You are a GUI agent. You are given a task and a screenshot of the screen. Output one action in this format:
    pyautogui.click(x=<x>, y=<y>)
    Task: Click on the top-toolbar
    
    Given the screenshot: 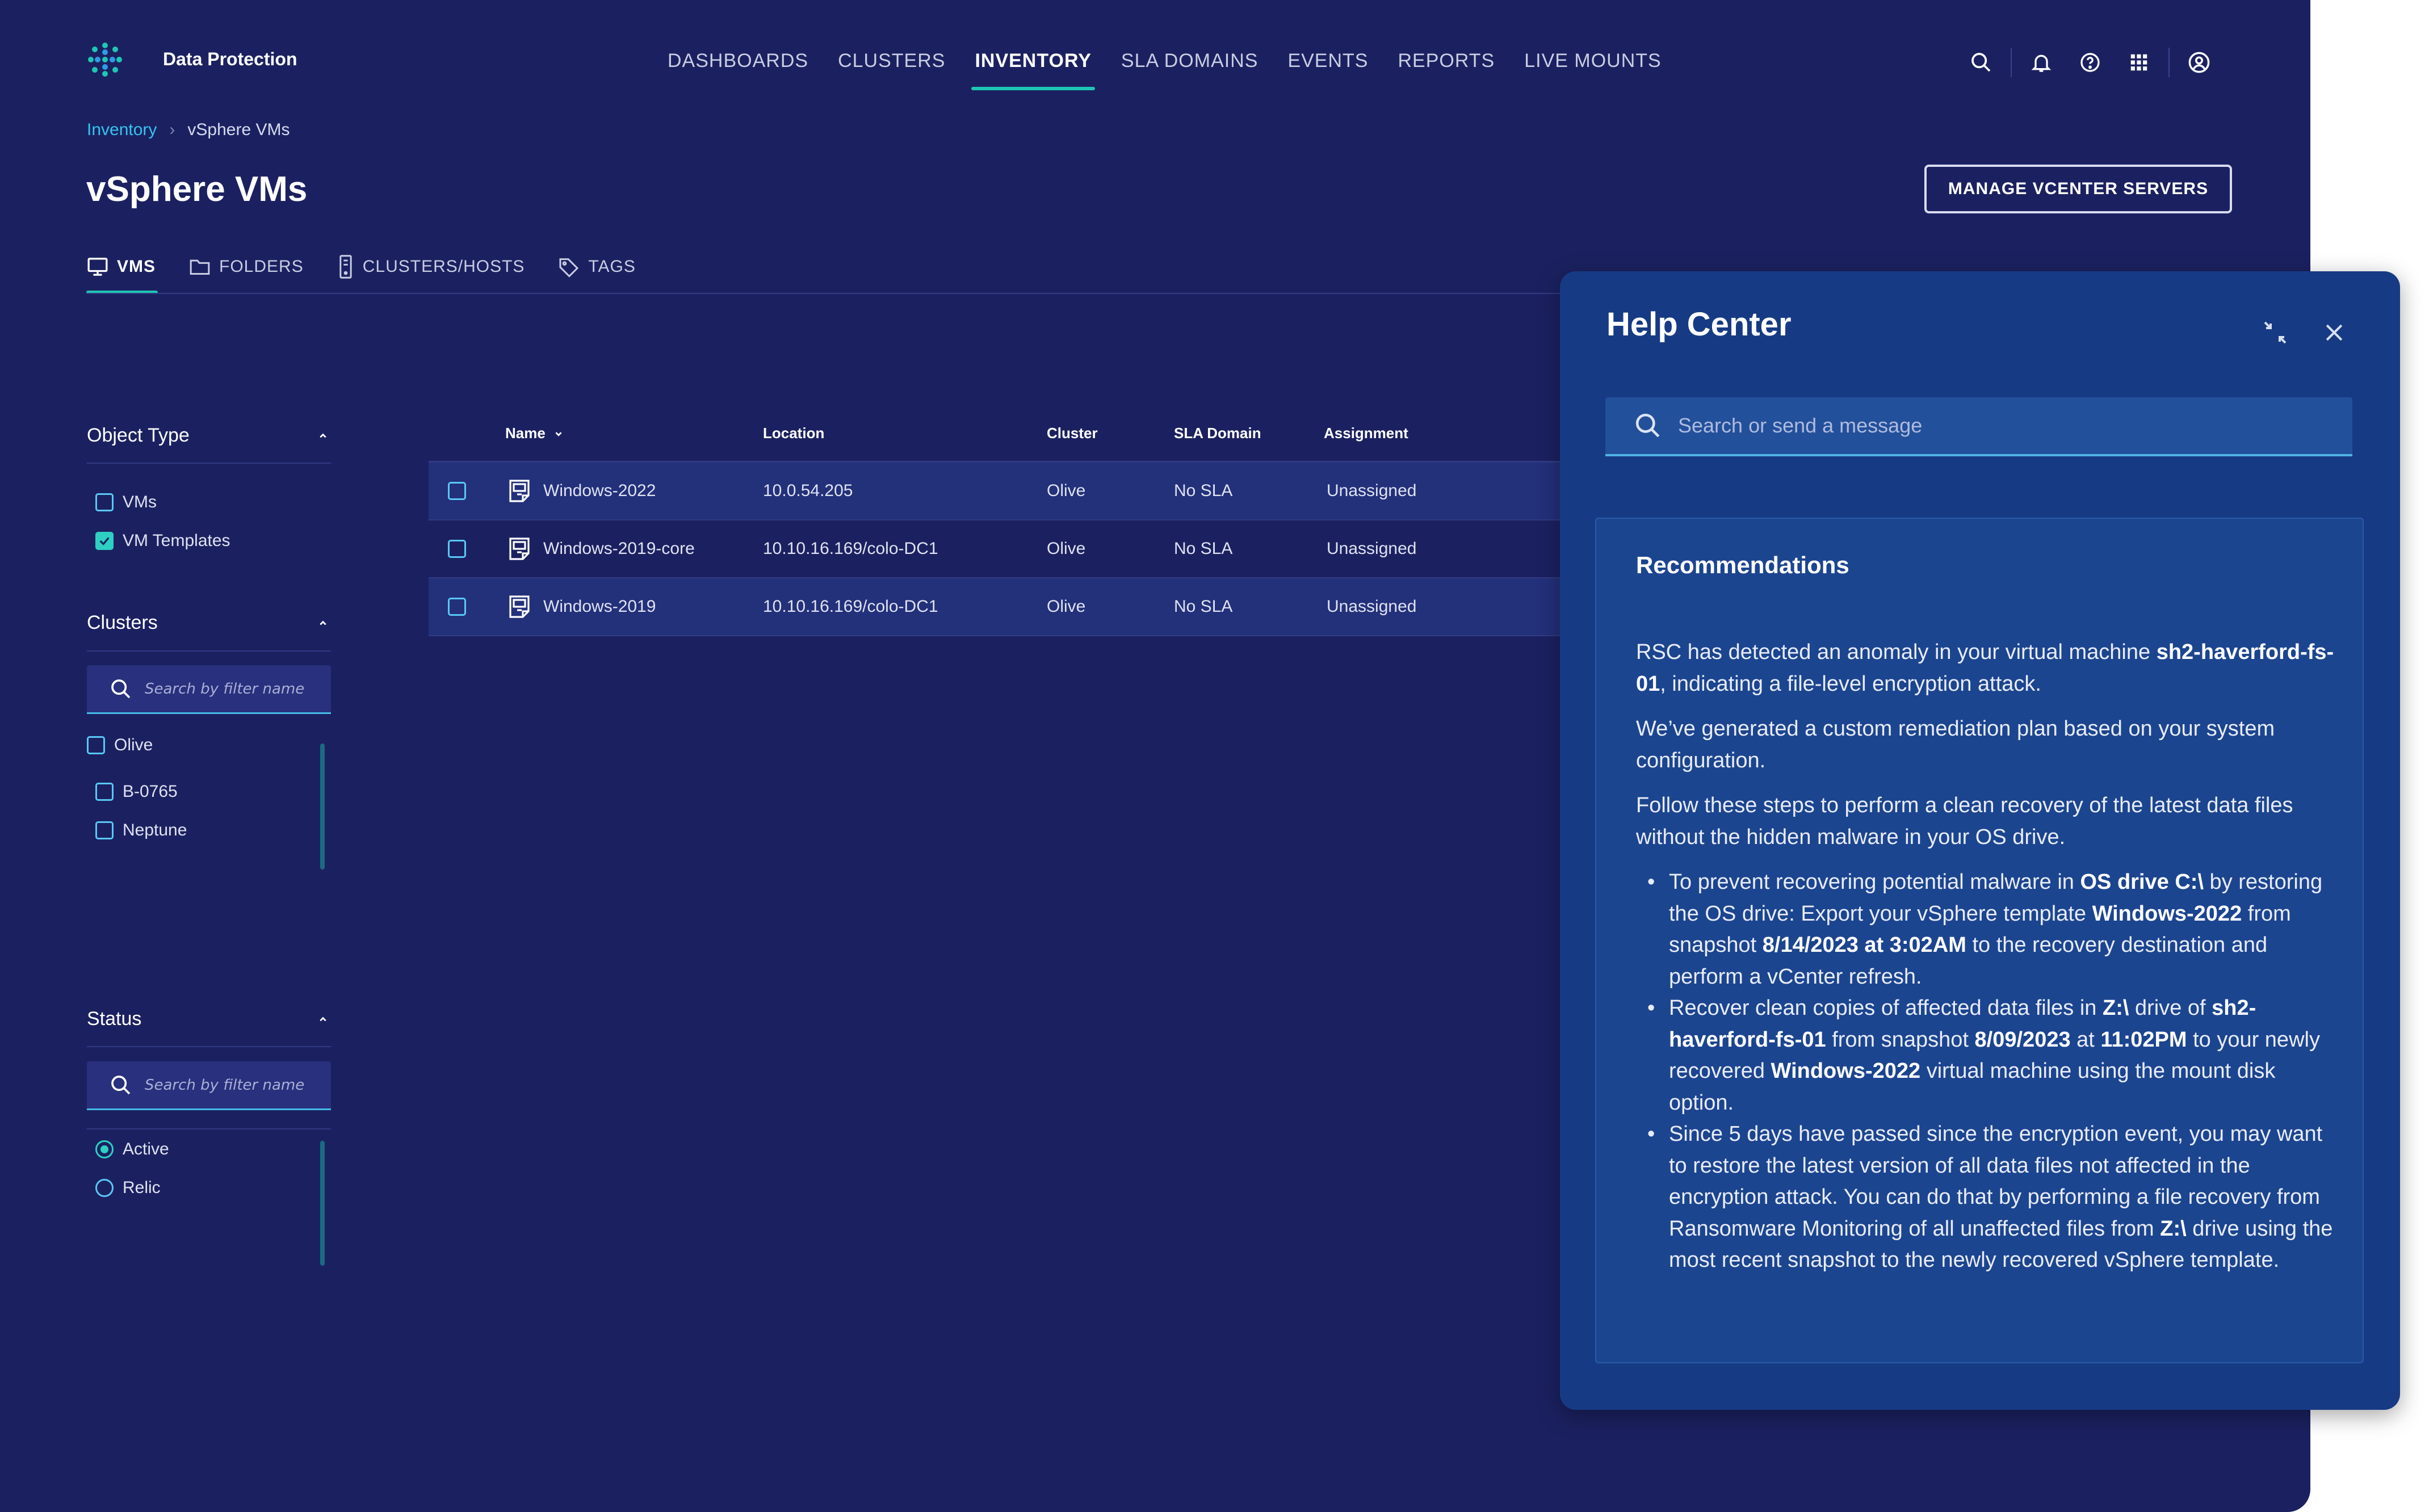 What is the action you would take?
    pyautogui.click(x=2090, y=62)
    